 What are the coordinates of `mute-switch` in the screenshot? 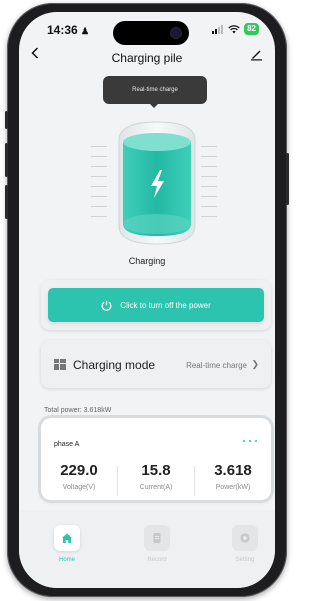 It's located at (6, 120).